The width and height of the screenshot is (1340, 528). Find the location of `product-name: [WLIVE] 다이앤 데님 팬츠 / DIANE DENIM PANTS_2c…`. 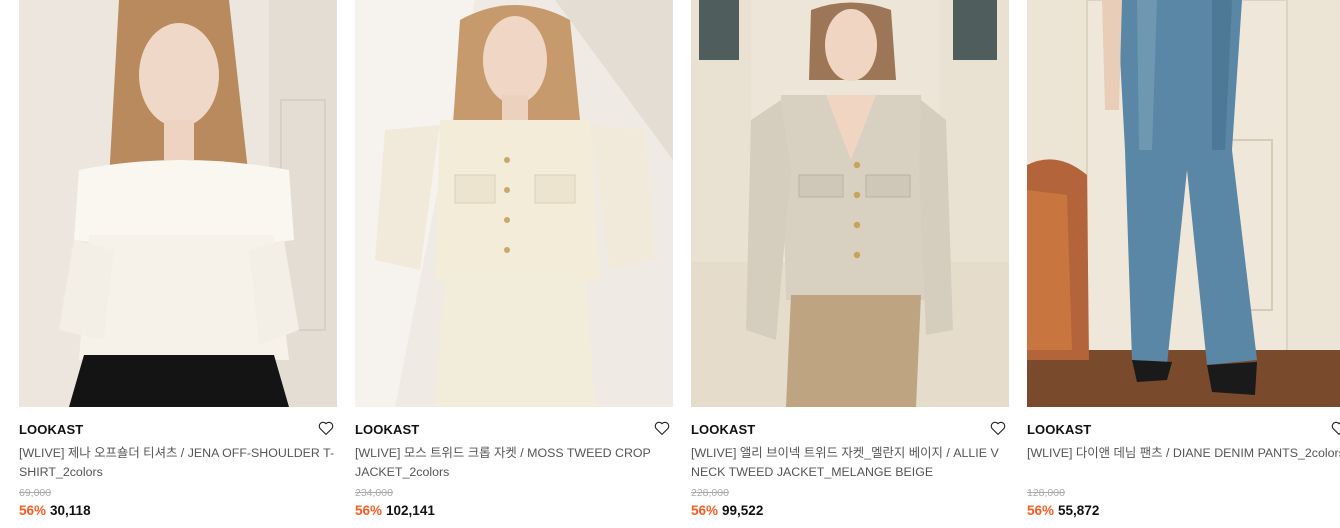

product-name: [WLIVE] 다이앤 데님 팬츠 / DIANE DENIM PANTS_2c… is located at coordinates (1183, 463).